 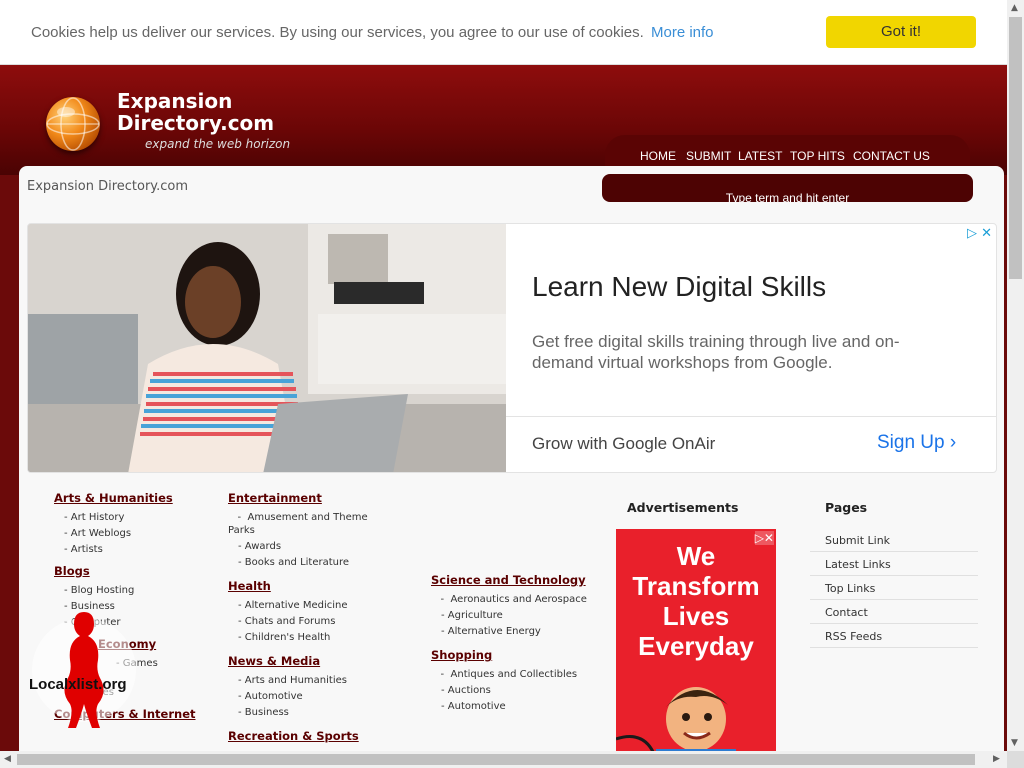 I want to click on category-news: News & Media, so click(x=308, y=661).